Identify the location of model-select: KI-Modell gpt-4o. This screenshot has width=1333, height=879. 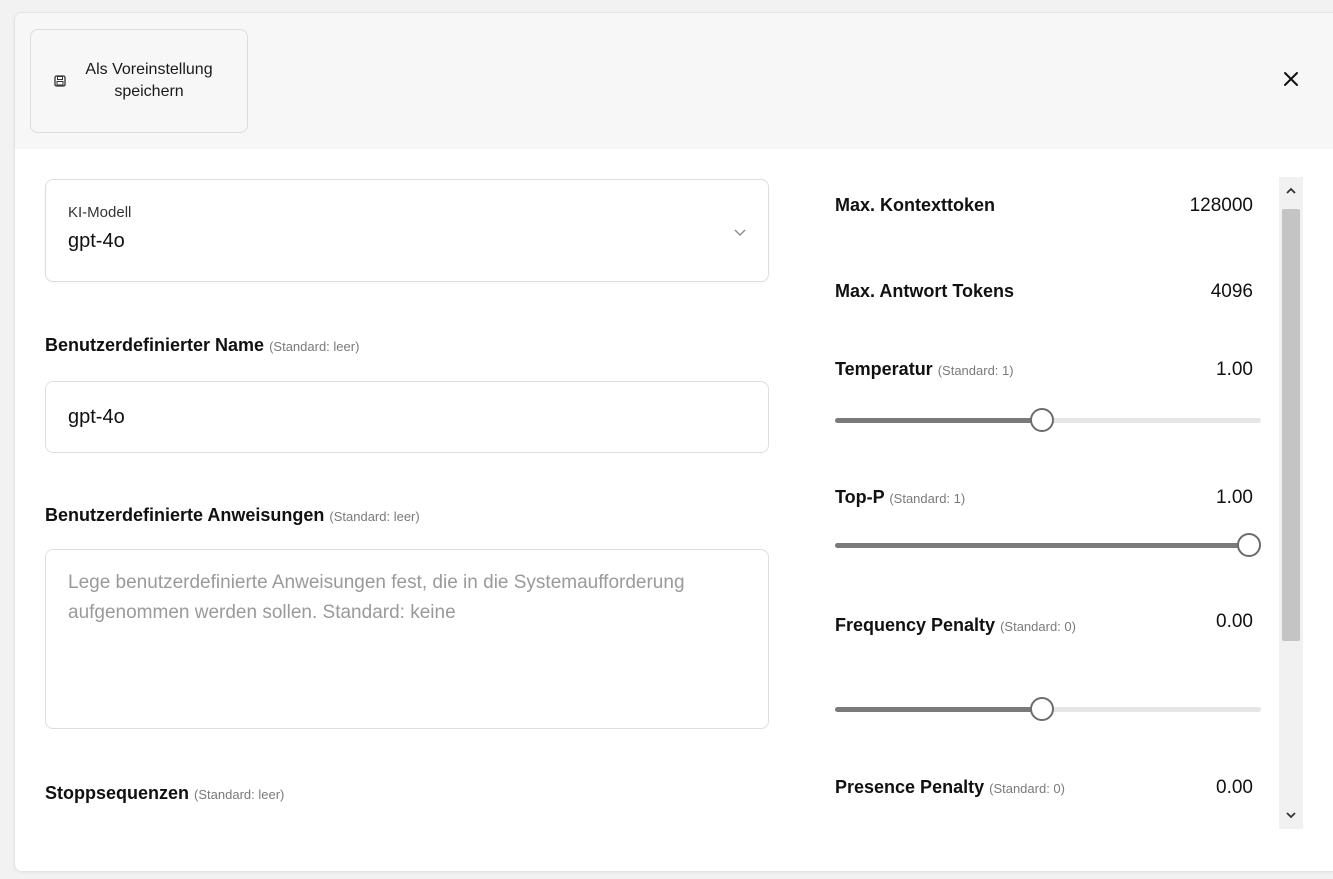
(407, 230).